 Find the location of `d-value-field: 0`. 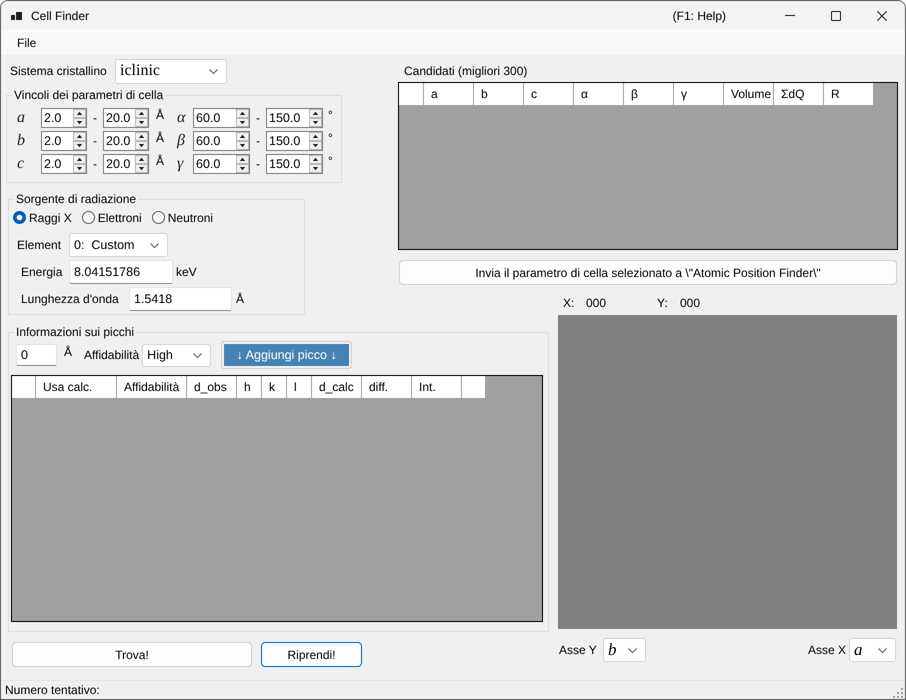

d-value-field: 0 is located at coordinates (36, 355).